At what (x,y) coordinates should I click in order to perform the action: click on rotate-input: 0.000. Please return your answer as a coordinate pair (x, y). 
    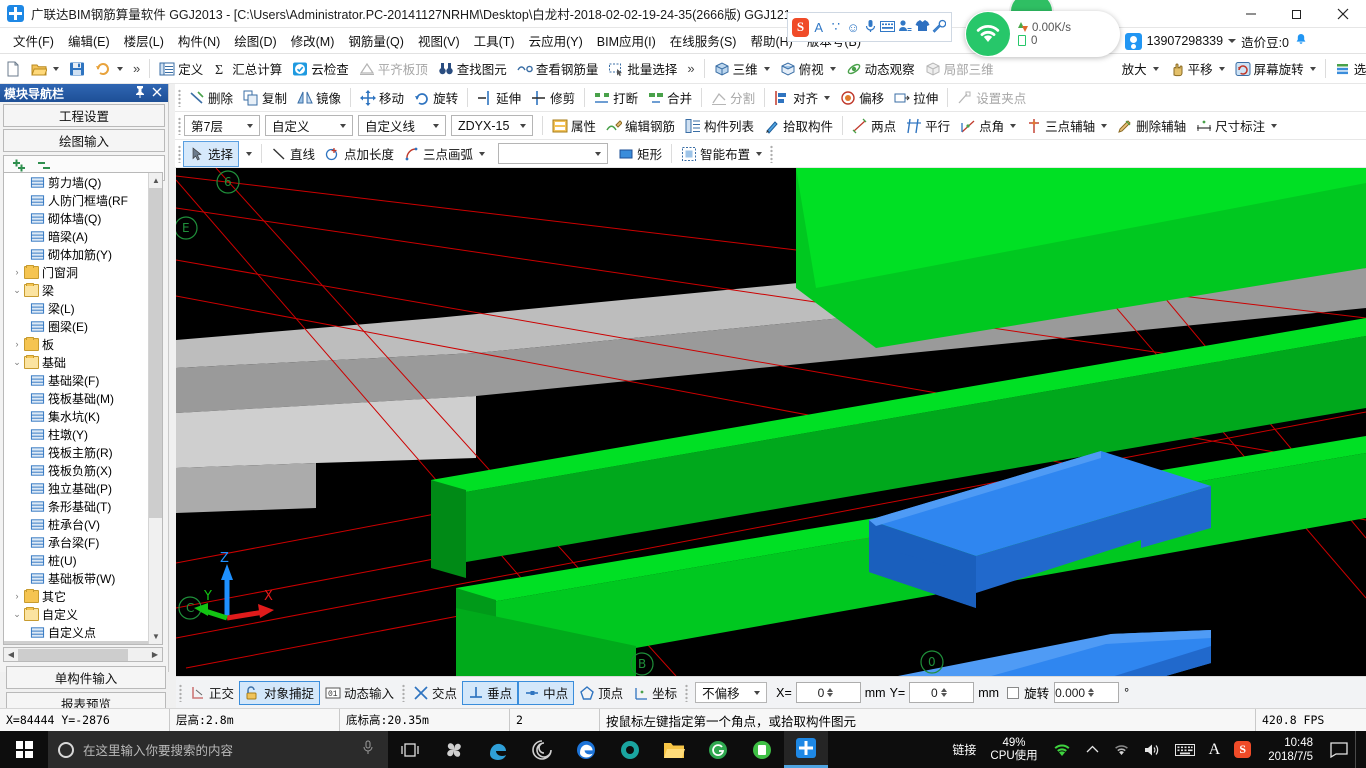
    Looking at the image, I should click on (1087, 692).